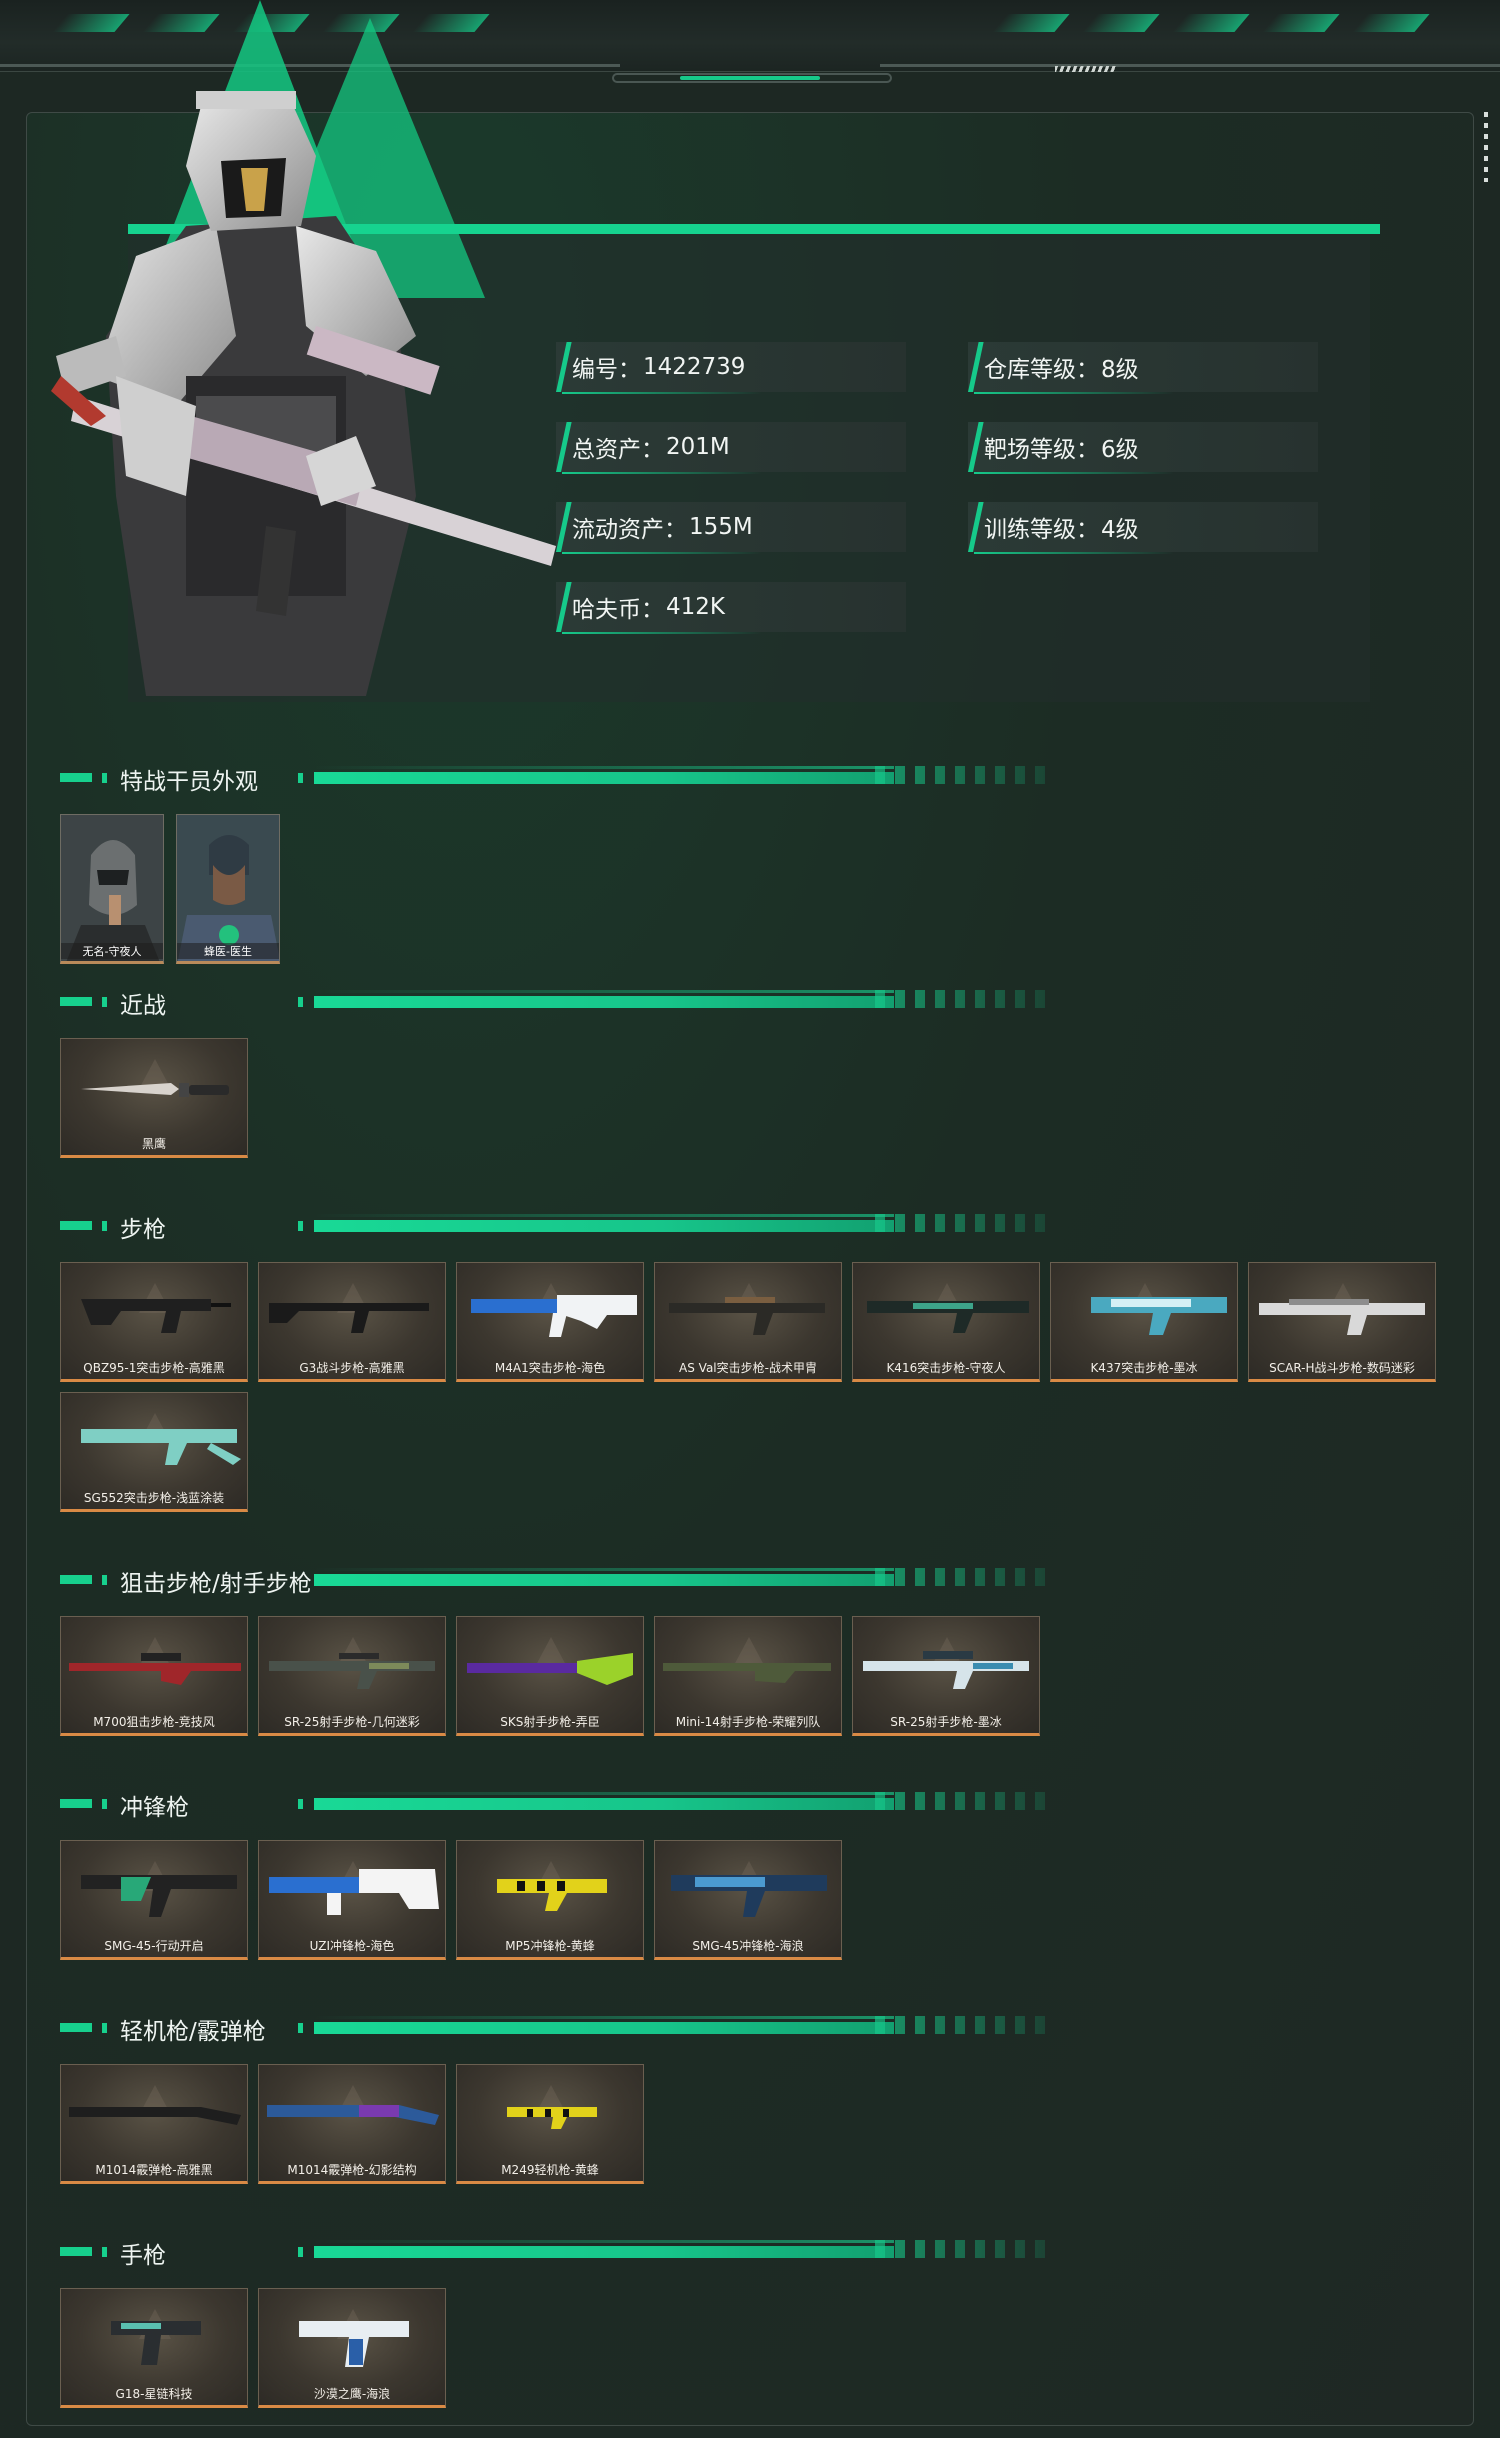 Image resolution: width=1500 pixels, height=2438 pixels. I want to click on weapon-card: M4A1突击步枪-海色, so click(550, 1322).